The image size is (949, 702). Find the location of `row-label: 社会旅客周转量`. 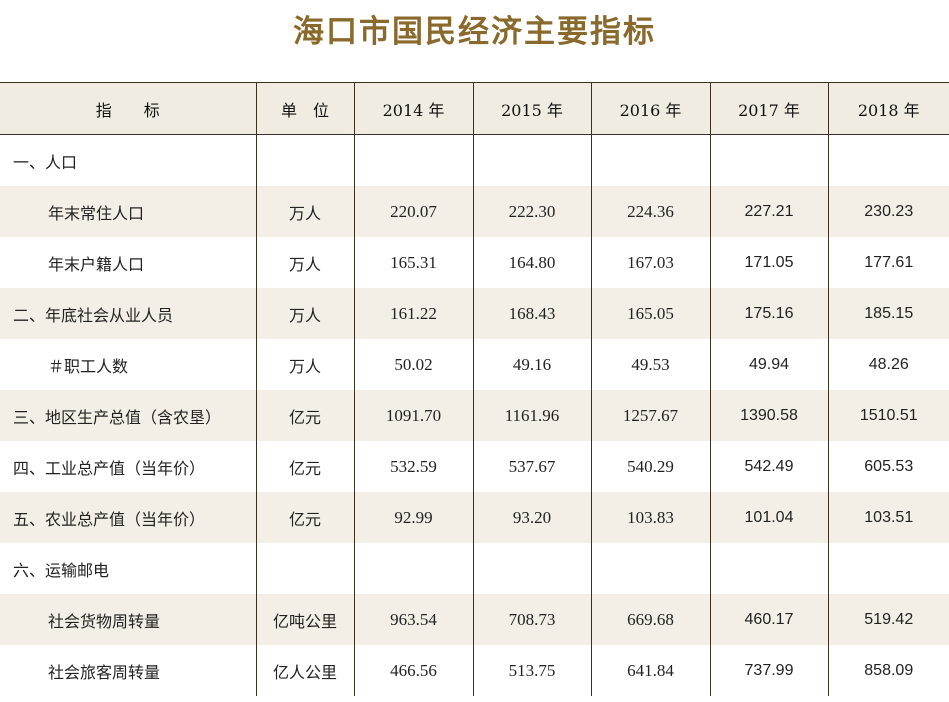

row-label: 社会旅客周转量 is located at coordinates (104, 672).